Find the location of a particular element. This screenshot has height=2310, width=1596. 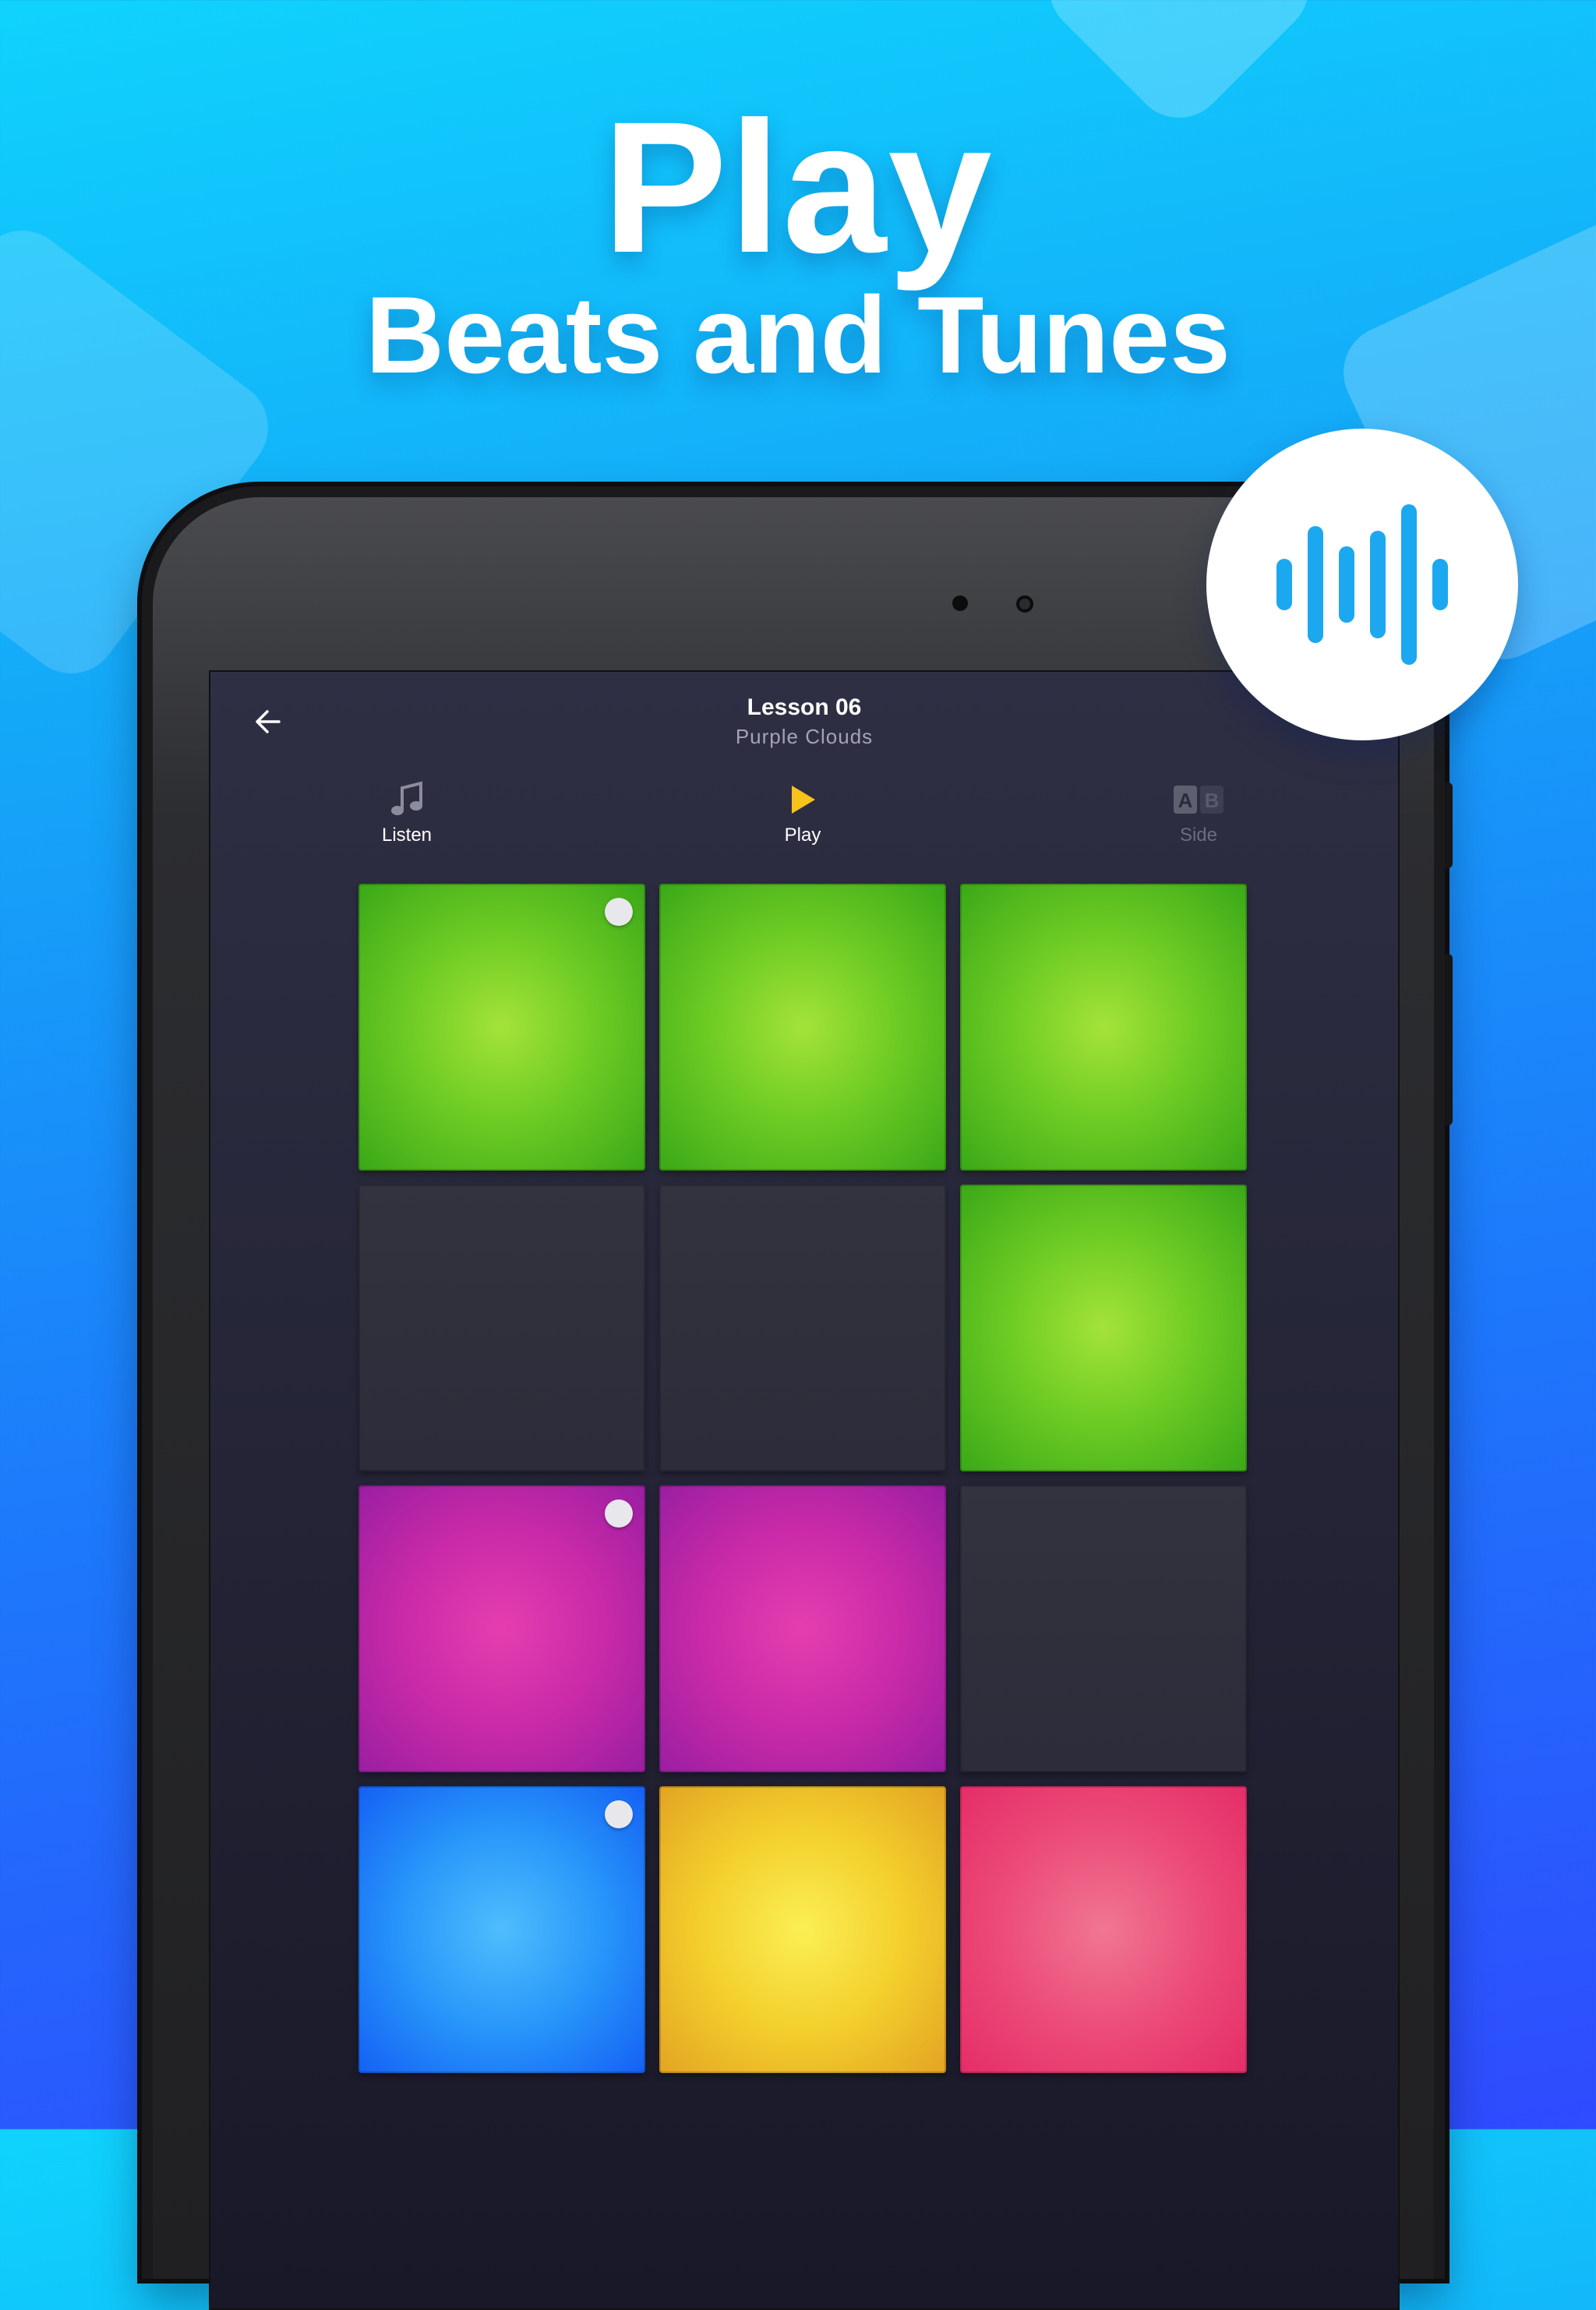

play-icon is located at coordinates (803, 799).